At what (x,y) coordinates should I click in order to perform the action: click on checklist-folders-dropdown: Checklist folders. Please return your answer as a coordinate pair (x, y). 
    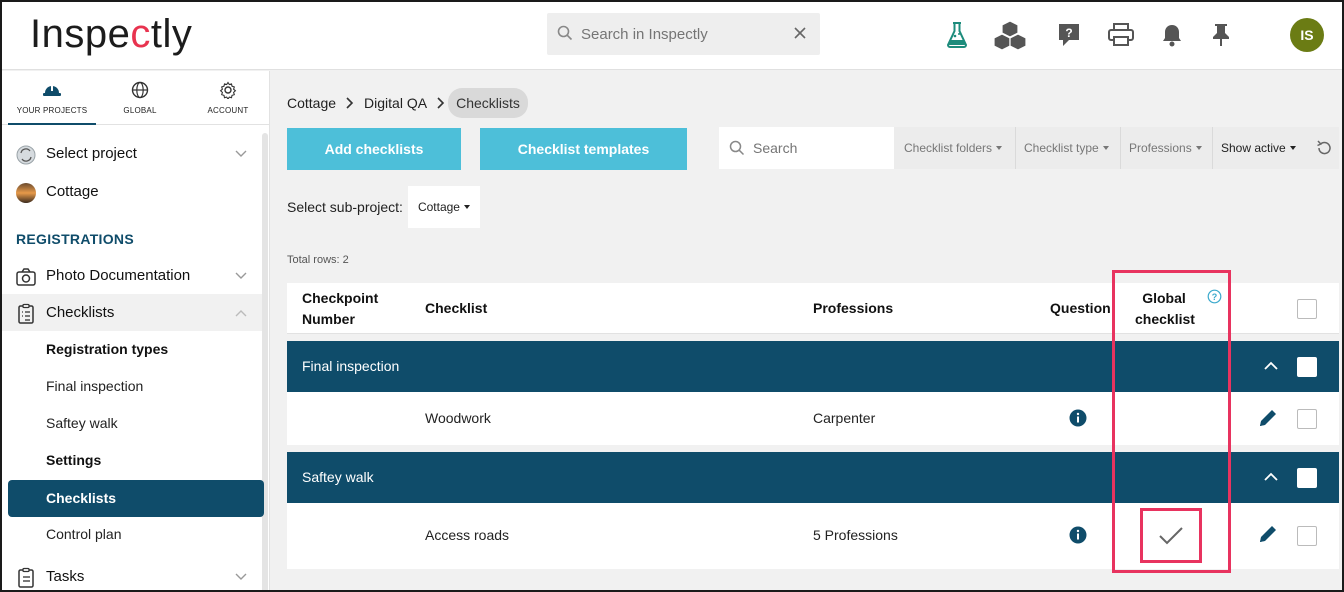
    Looking at the image, I should click on (953, 148).